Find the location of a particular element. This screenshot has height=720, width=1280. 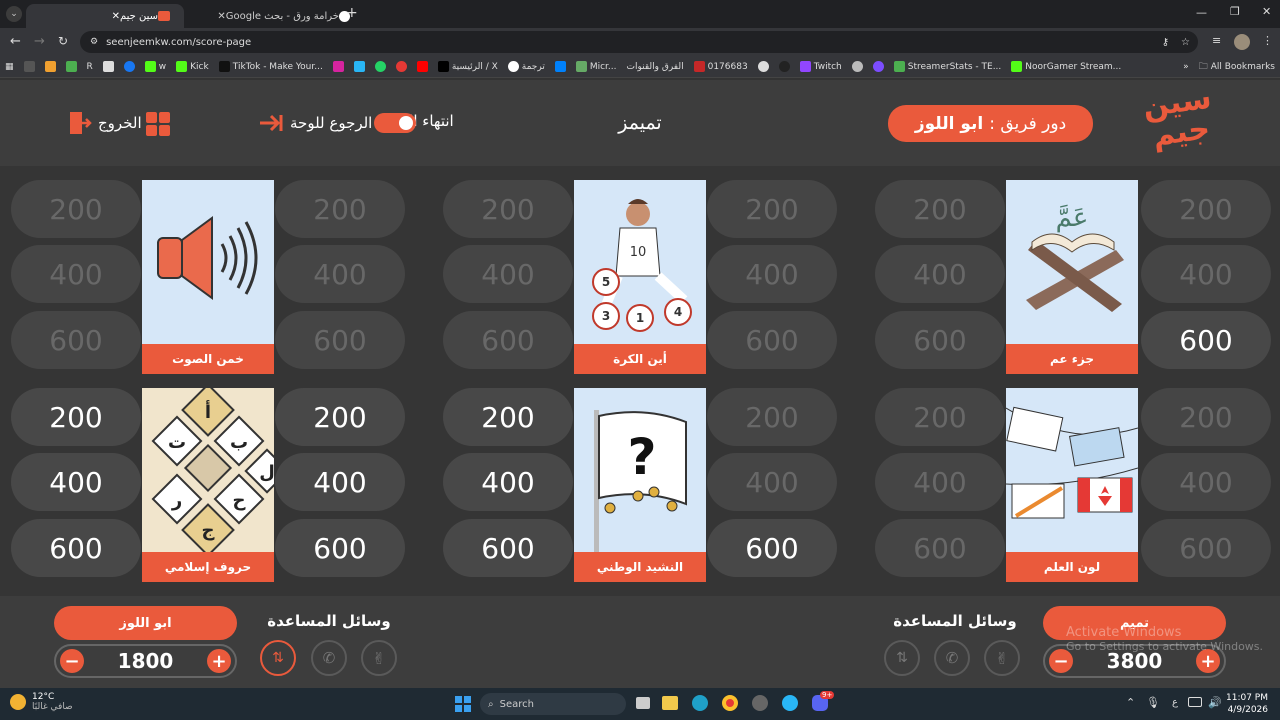

reading-list-icon: ≡ is located at coordinates (1216, 40).